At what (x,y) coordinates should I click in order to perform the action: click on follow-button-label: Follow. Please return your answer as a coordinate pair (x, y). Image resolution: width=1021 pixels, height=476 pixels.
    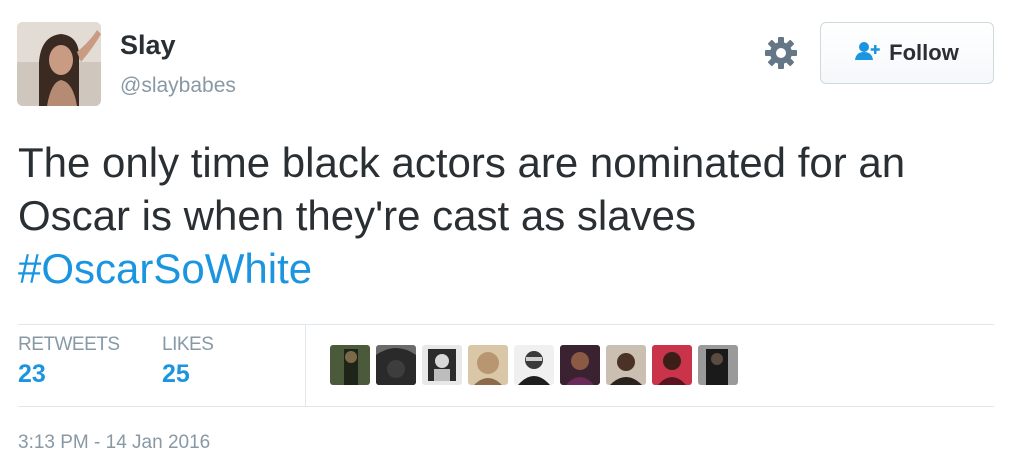
    Looking at the image, I should click on (924, 52).